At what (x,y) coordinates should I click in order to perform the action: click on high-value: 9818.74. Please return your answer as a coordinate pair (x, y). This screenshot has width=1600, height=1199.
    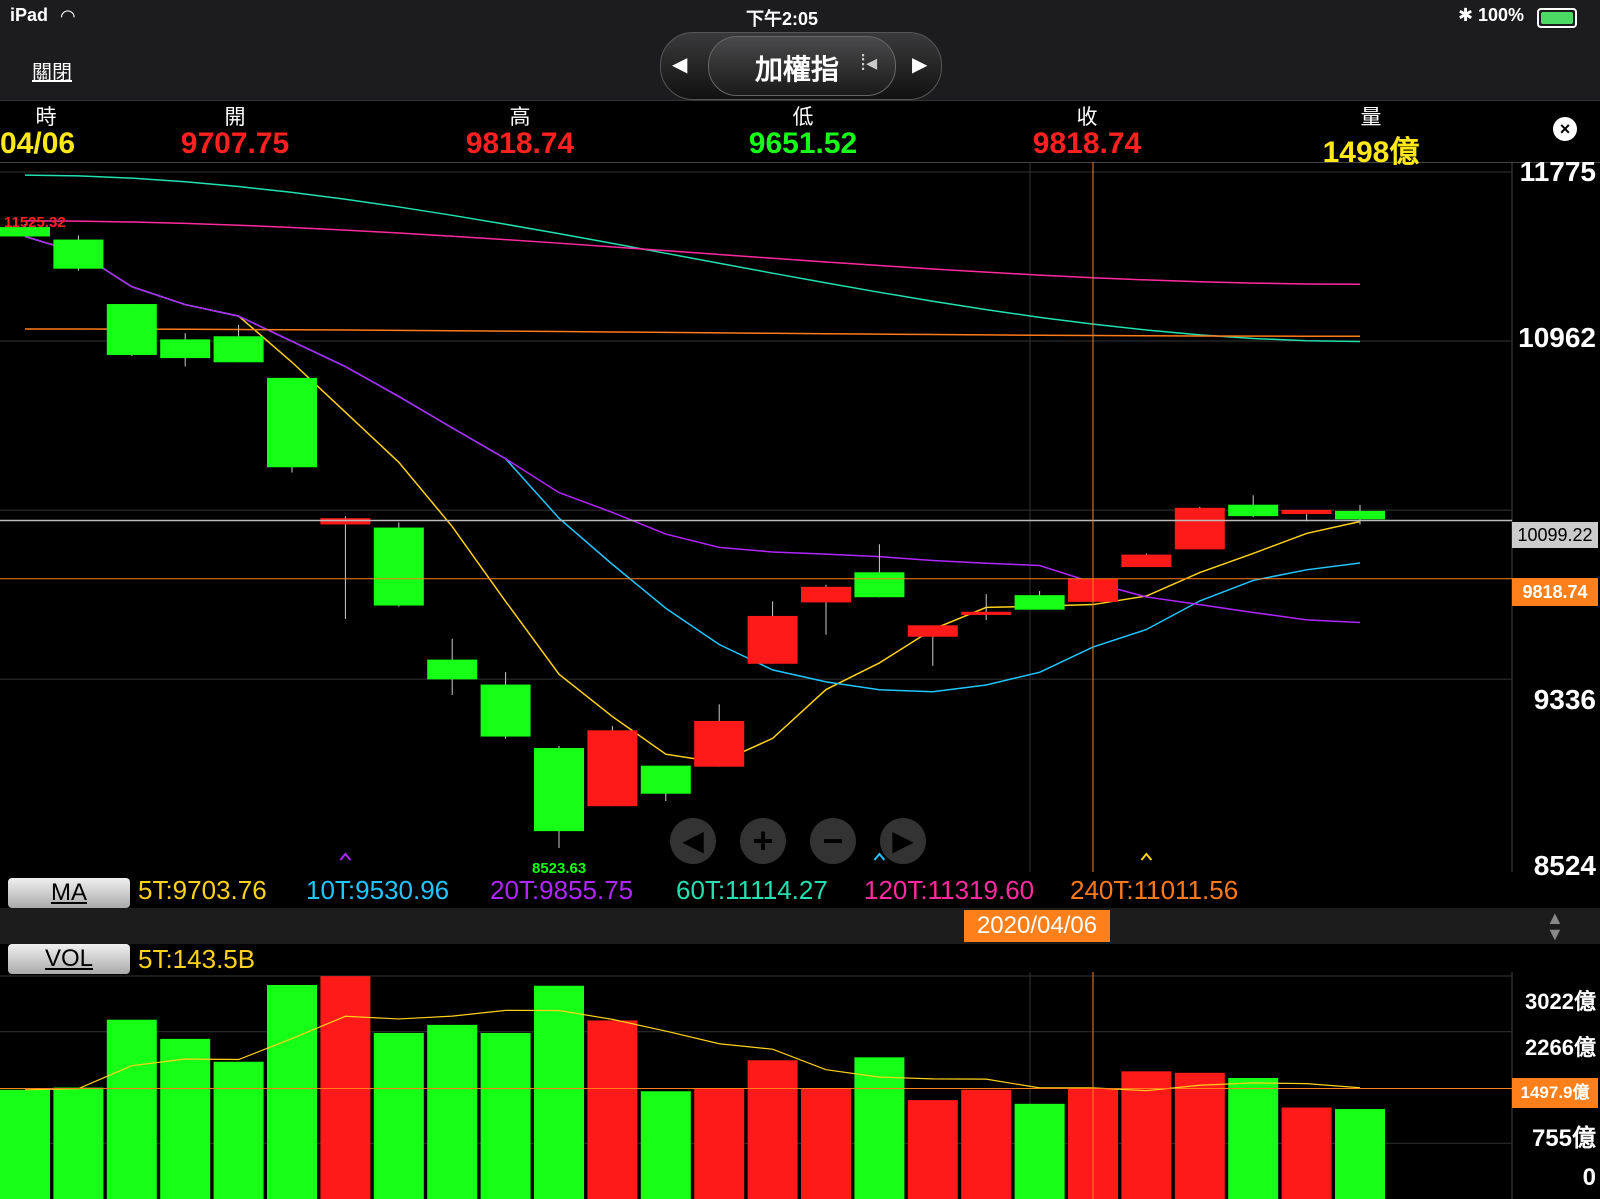
    Looking at the image, I should click on (520, 143).